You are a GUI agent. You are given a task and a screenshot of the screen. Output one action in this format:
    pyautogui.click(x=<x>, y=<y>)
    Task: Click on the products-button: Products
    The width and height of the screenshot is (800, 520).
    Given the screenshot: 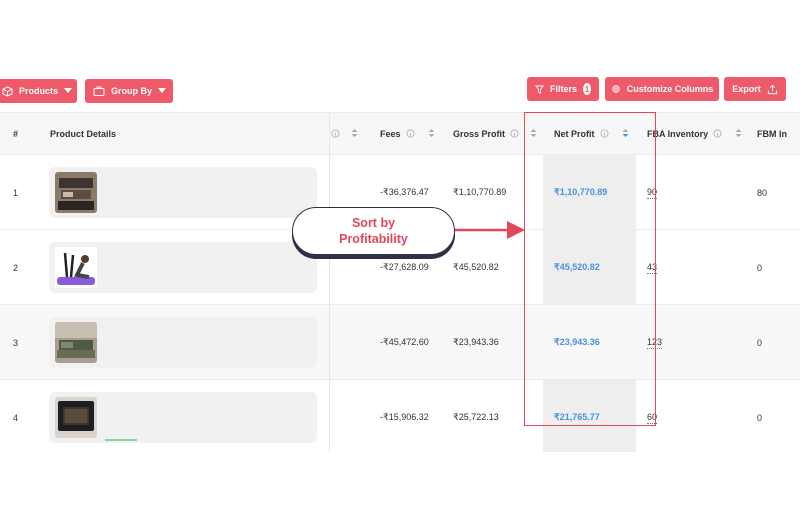 What is the action you would take?
    pyautogui.click(x=38, y=91)
    